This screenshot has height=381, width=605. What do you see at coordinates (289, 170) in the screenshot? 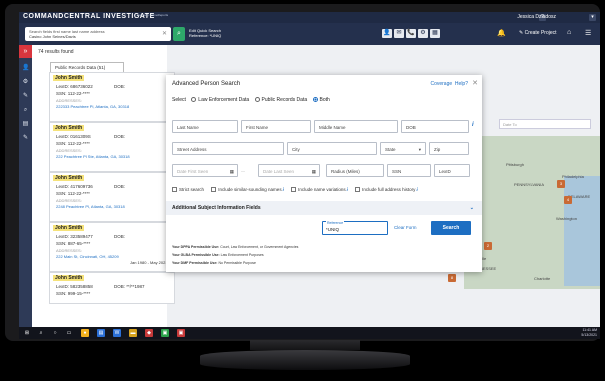
I see `date-last-seen-field: Date Last Seen ▦` at bounding box center [289, 170].